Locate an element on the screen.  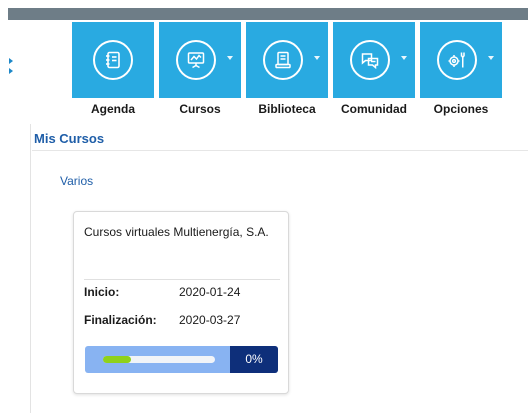
nav-label: Comunidad is located at coordinates (374, 109).